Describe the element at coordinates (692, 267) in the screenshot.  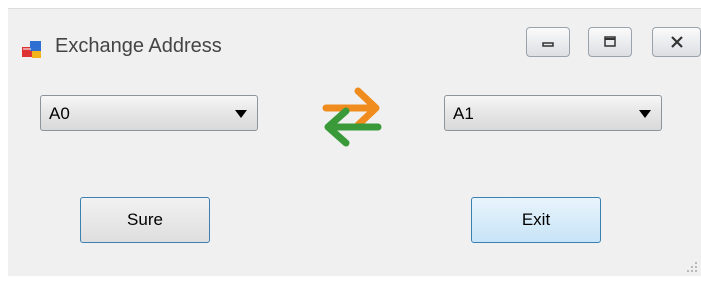
I see `resize-grip-icon` at that location.